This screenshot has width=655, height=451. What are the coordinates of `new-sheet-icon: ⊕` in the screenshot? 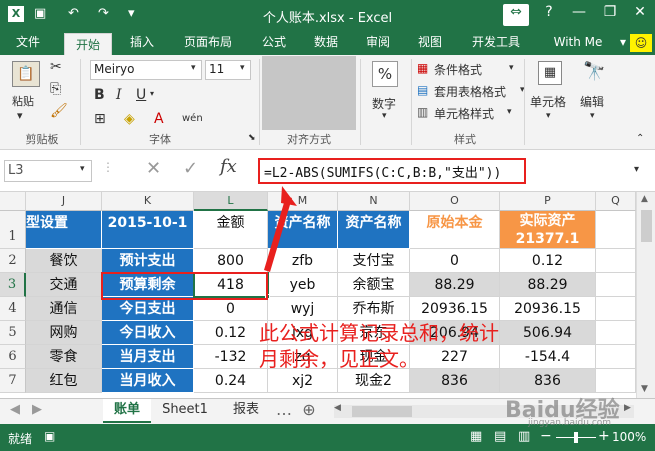 It's located at (309, 411).